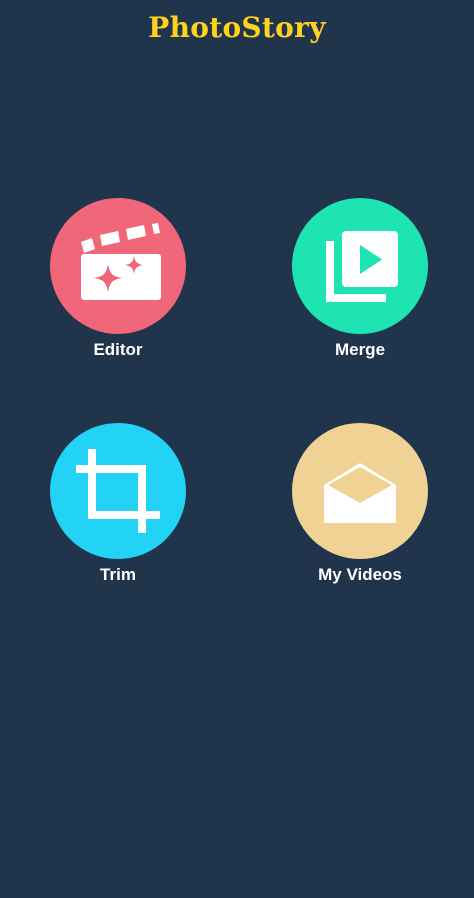 This screenshot has height=898, width=474. I want to click on editor-button: Editor, so click(118, 298).